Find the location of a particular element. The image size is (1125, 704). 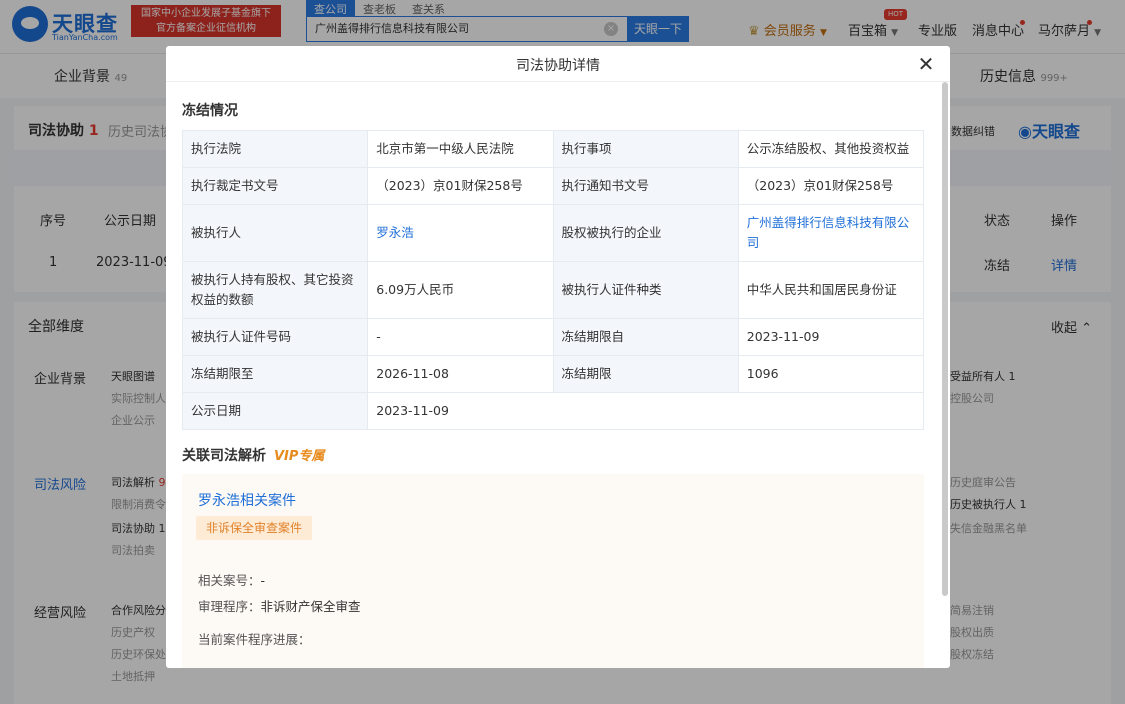

procedure-label: 审理程序： is located at coordinates (229, 606).